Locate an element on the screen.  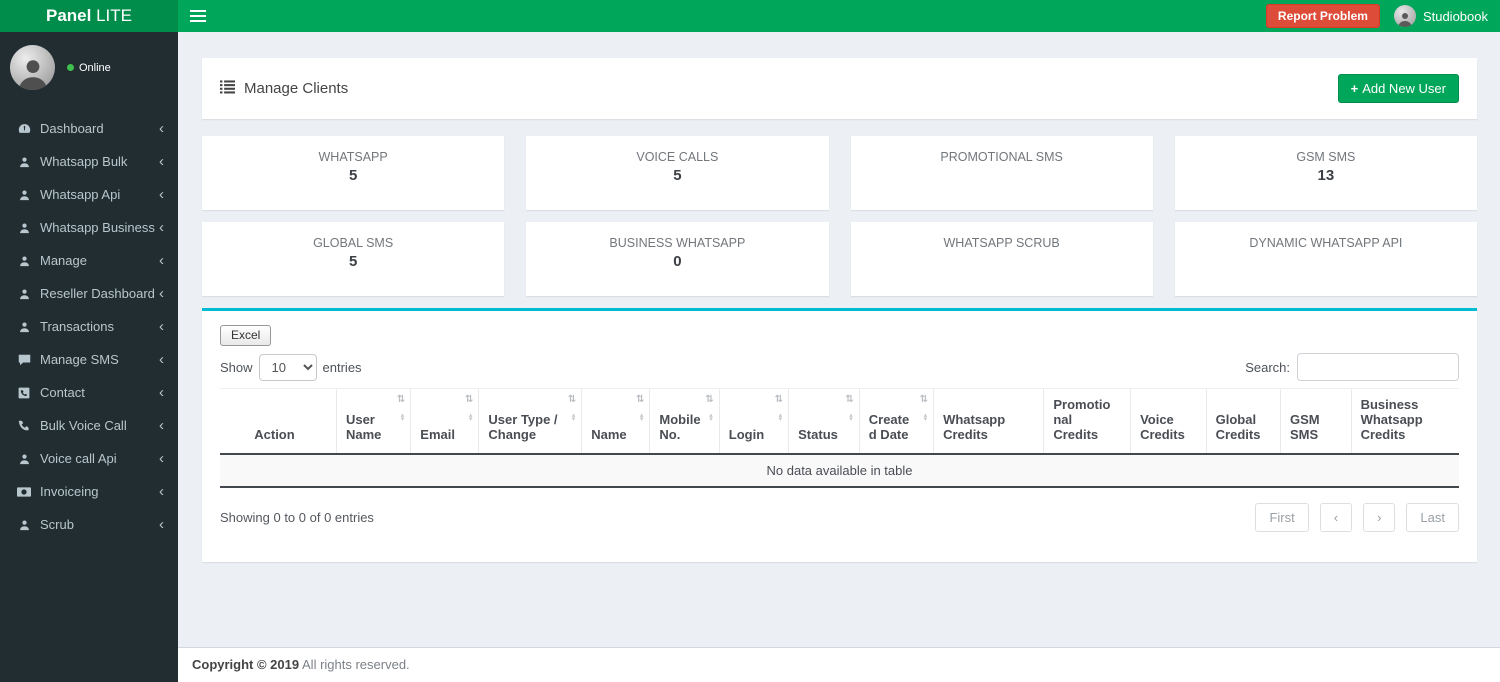
sidebar-item-manage-sms: Manage SMS ‹ is located at coordinates (89, 359).